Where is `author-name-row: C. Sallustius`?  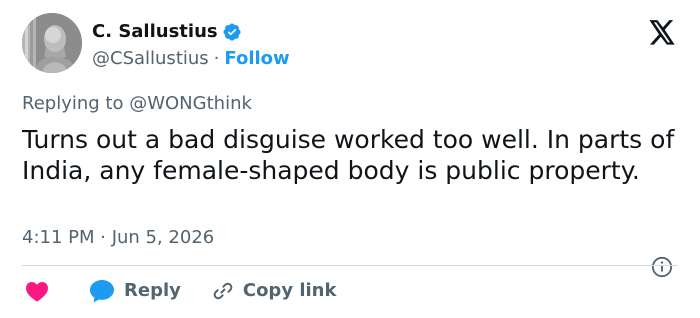 author-name-row: C. Sallustius is located at coordinates (167, 32).